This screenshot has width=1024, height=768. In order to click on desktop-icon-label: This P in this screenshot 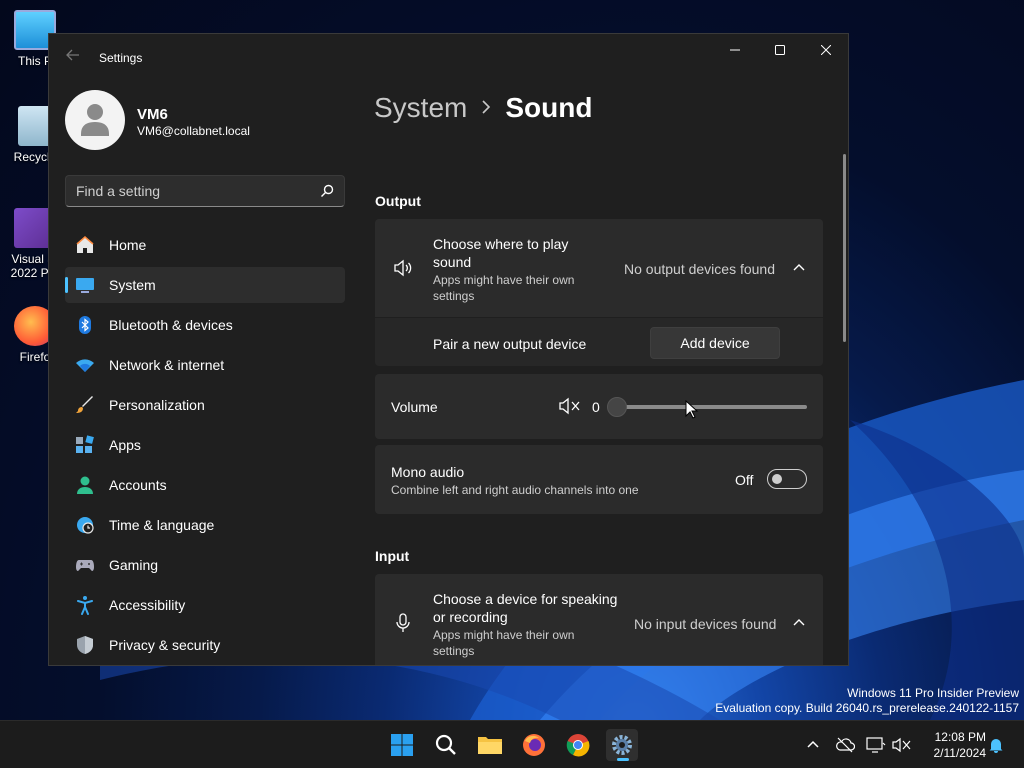, I will do `click(34, 61)`.